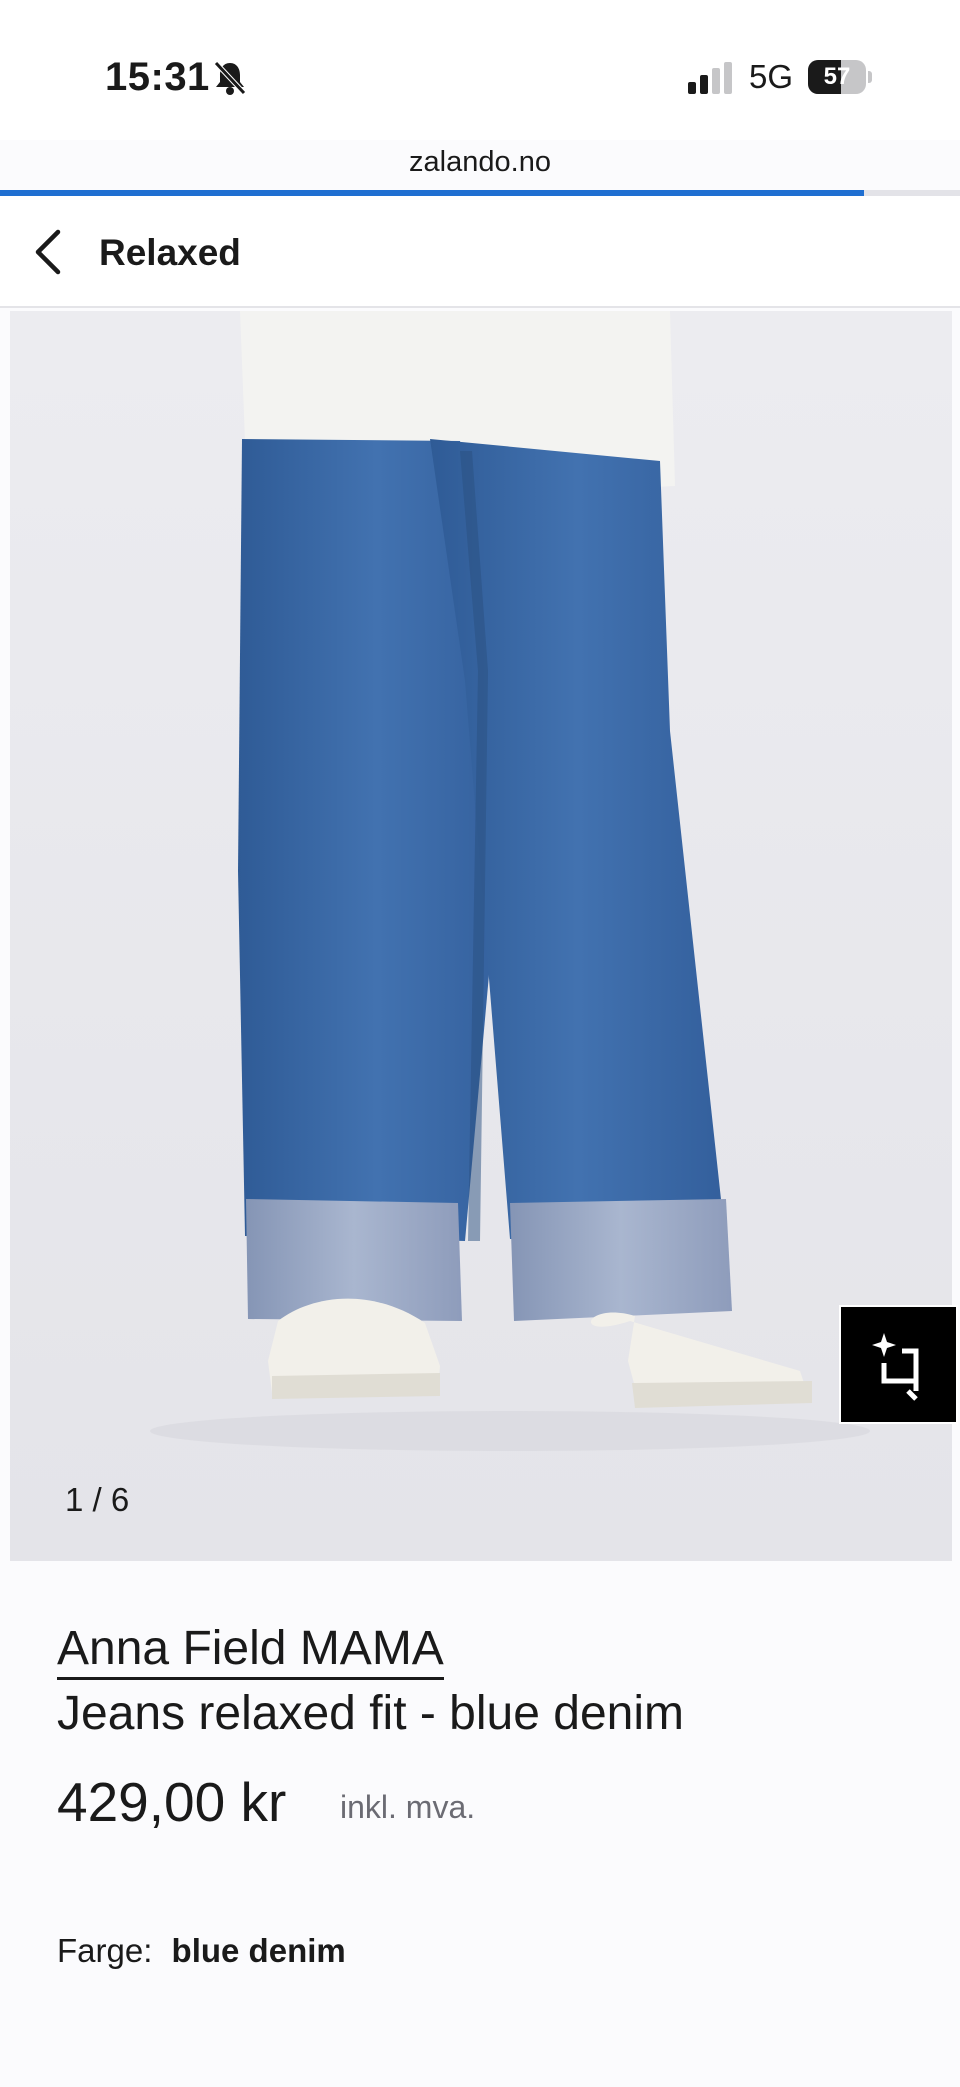 Image resolution: width=960 pixels, height=2087 pixels. What do you see at coordinates (408, 1807) in the screenshot?
I see `vat-note: inkl. mva.` at bounding box center [408, 1807].